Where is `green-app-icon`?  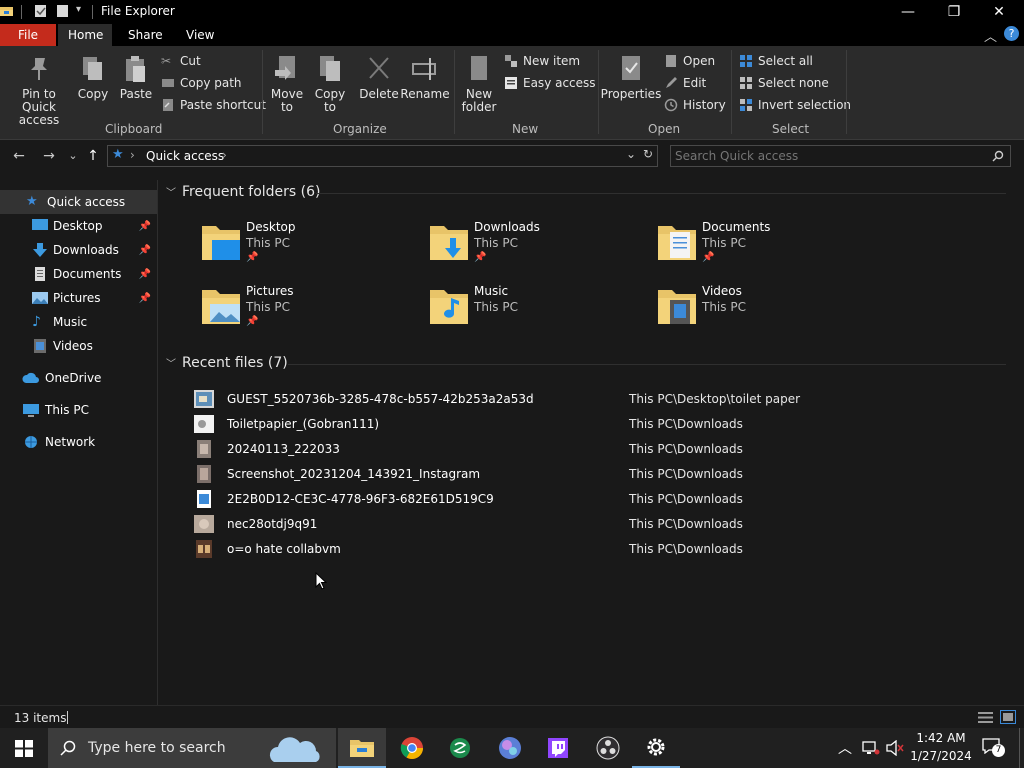
green-app-icon is located at coordinates (460, 748).